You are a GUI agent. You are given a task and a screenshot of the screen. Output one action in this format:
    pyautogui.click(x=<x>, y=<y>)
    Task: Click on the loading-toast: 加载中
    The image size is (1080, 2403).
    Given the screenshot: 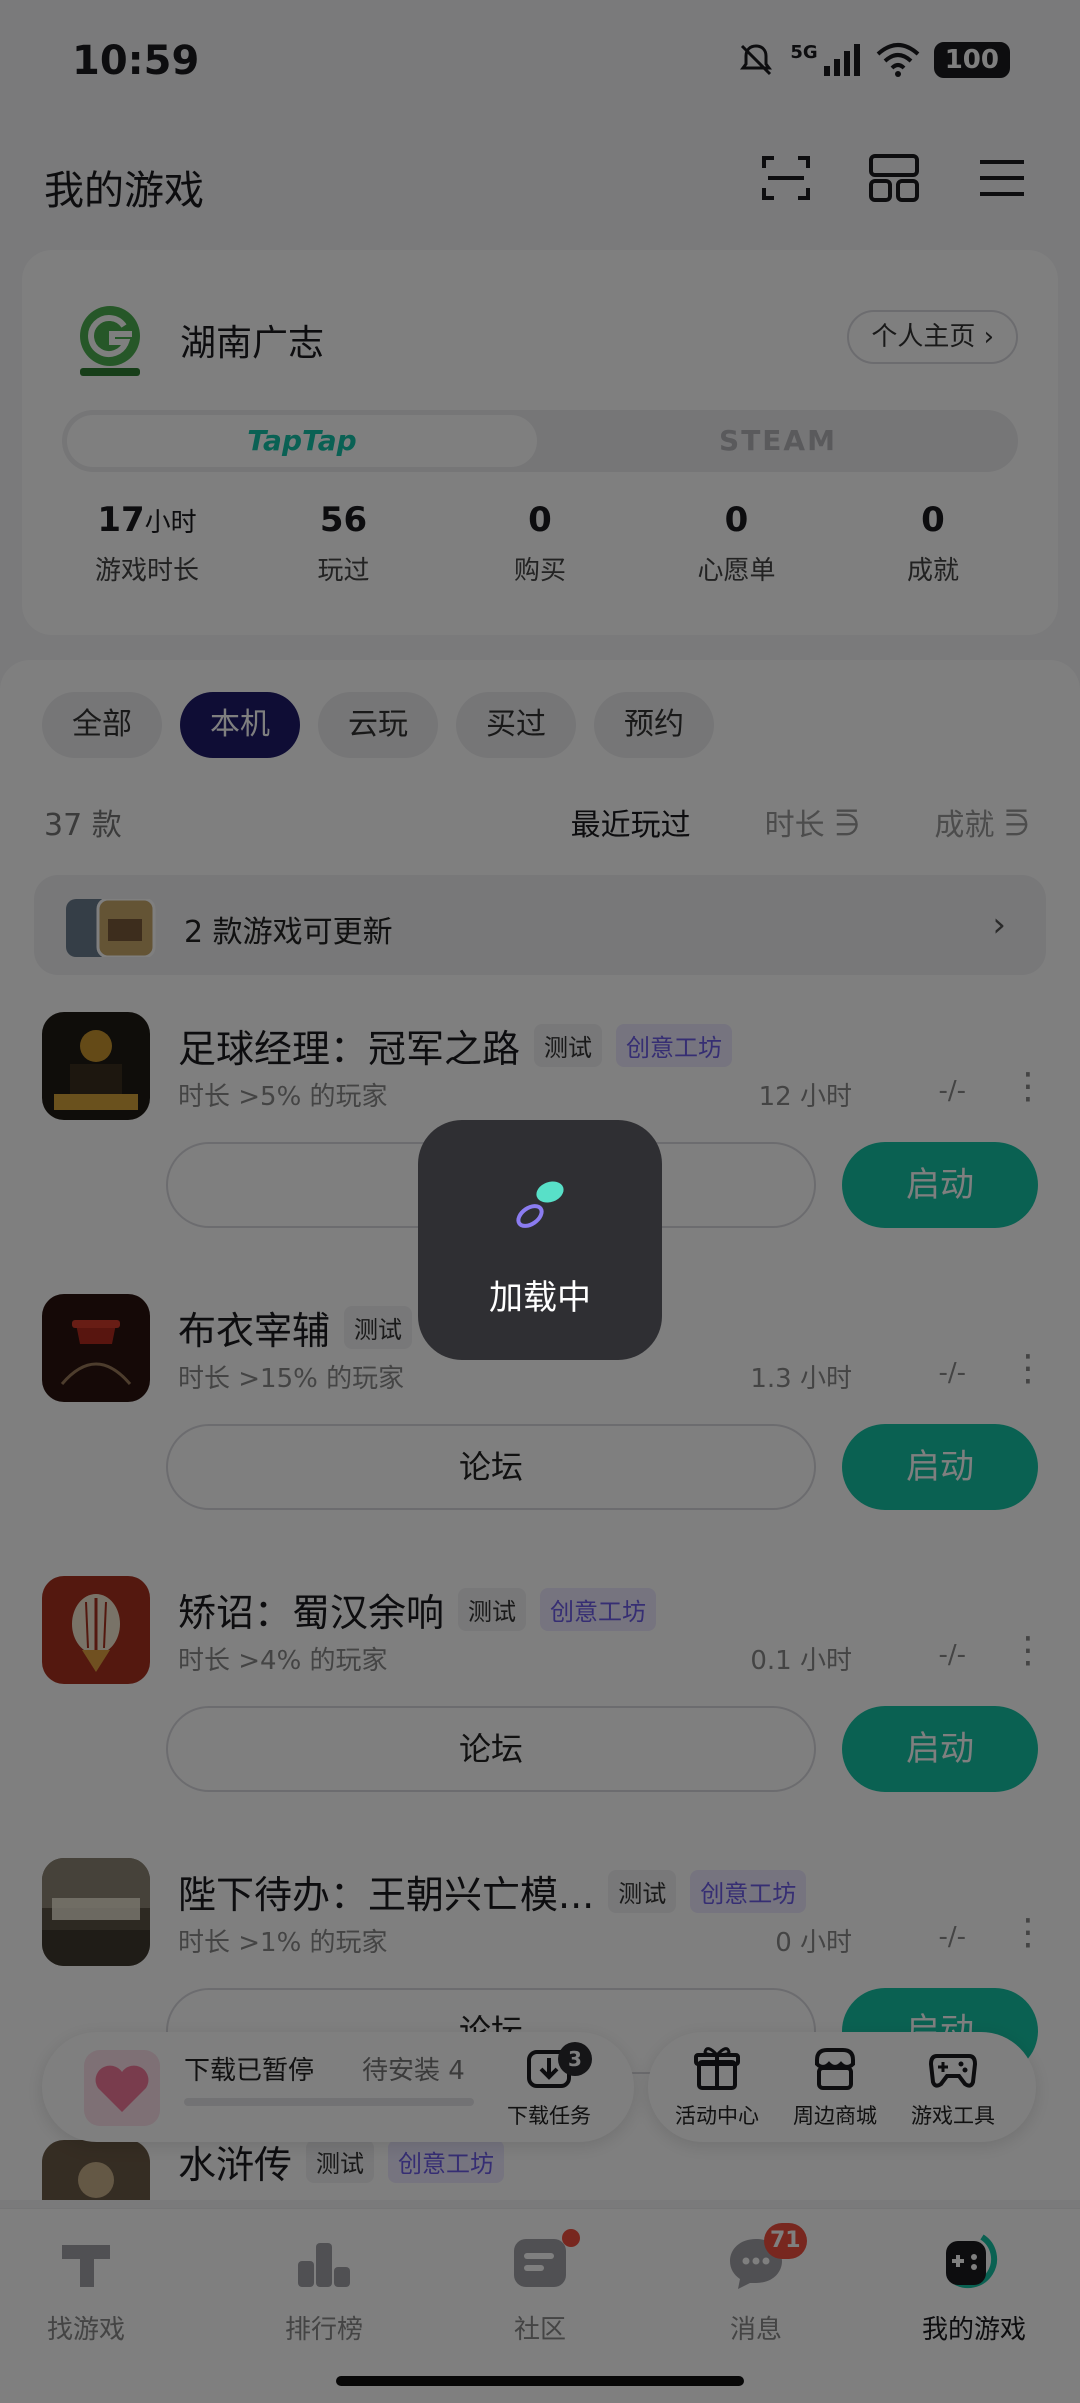 What is the action you would take?
    pyautogui.click(x=540, y=1240)
    